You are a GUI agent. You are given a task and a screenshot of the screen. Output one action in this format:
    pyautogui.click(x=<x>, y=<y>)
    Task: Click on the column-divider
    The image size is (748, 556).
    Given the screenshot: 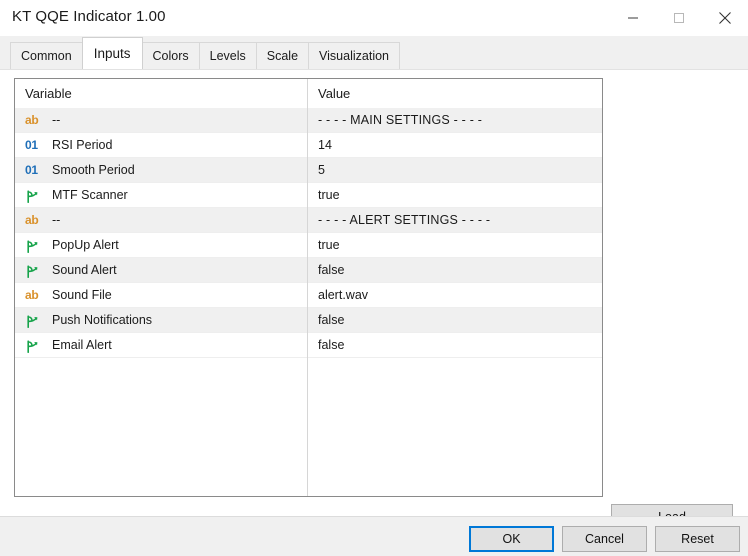 What is the action you would take?
    pyautogui.click(x=307, y=287)
    